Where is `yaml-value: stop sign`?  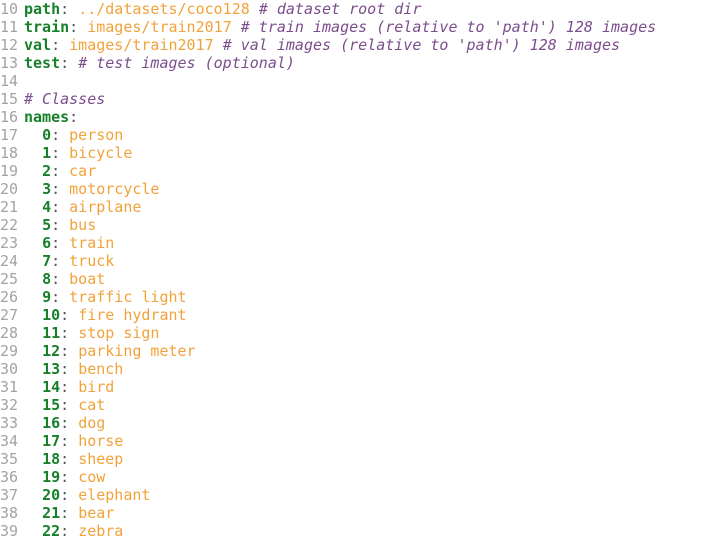 yaml-value: stop sign is located at coordinates (119, 333).